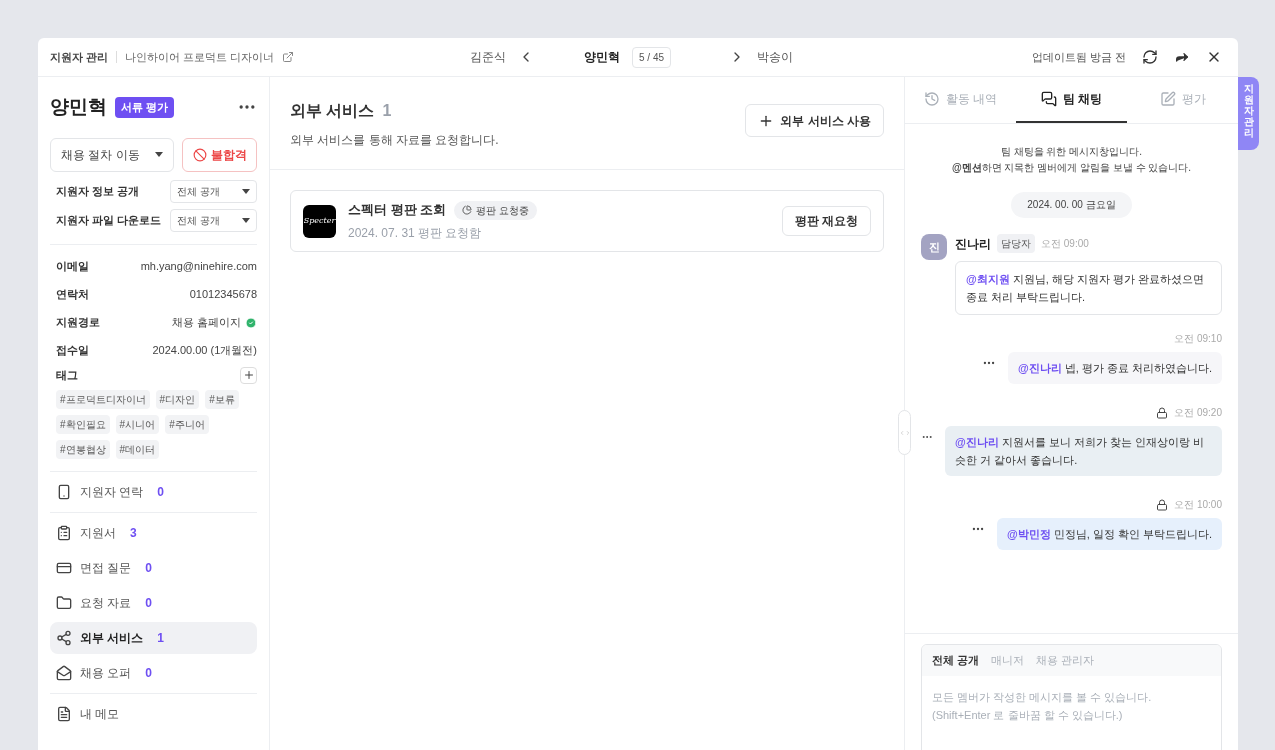  Describe the element at coordinates (67, 375) in the screenshot. I see `tags-label: 태그` at that location.